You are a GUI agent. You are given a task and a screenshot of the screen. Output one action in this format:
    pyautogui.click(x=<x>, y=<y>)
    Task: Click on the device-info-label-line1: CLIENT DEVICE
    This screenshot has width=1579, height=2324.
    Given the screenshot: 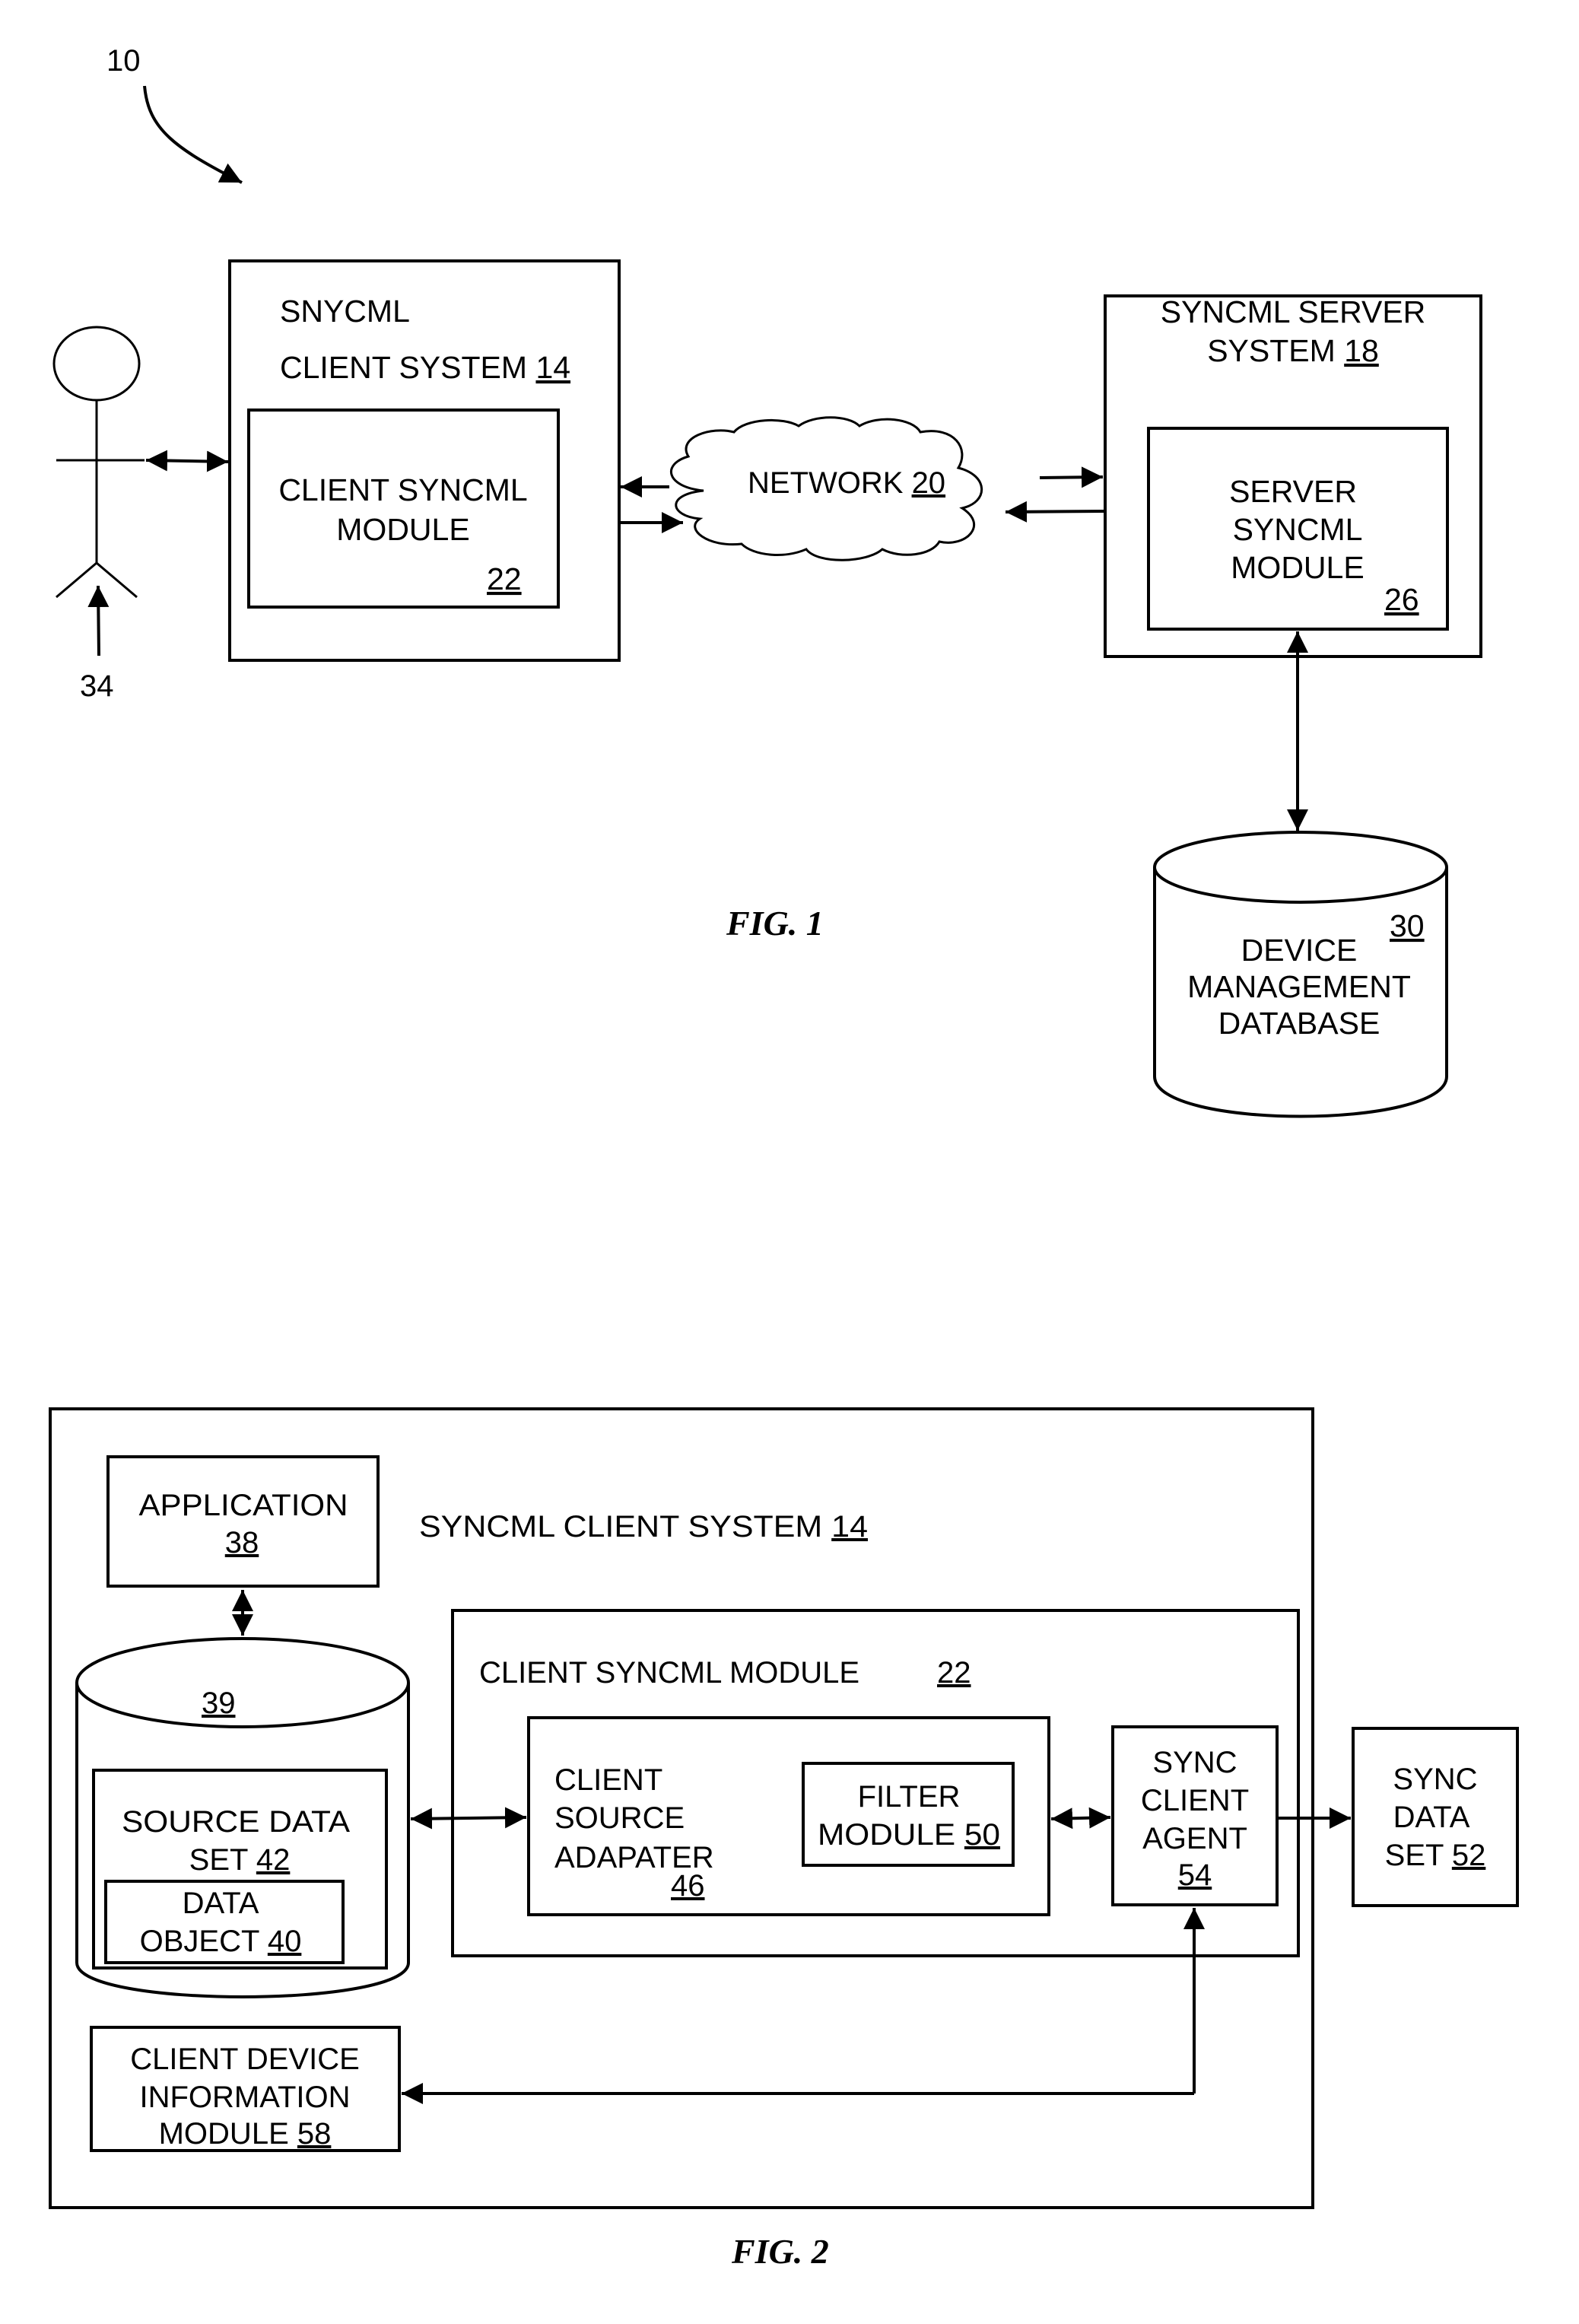 What is the action you would take?
    pyautogui.click(x=245, y=2059)
    